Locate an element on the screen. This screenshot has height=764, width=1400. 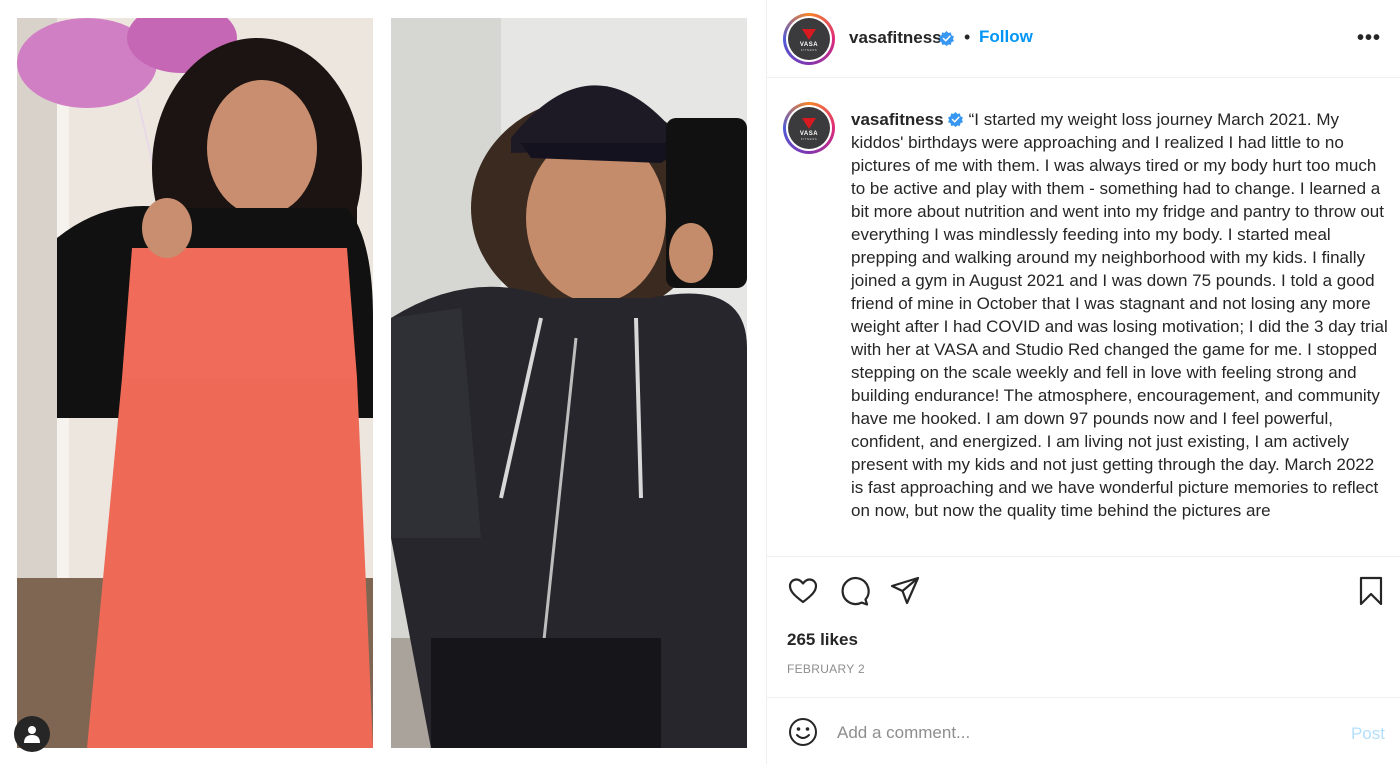
header-username-link: vasafitness is located at coordinates (895, 38).